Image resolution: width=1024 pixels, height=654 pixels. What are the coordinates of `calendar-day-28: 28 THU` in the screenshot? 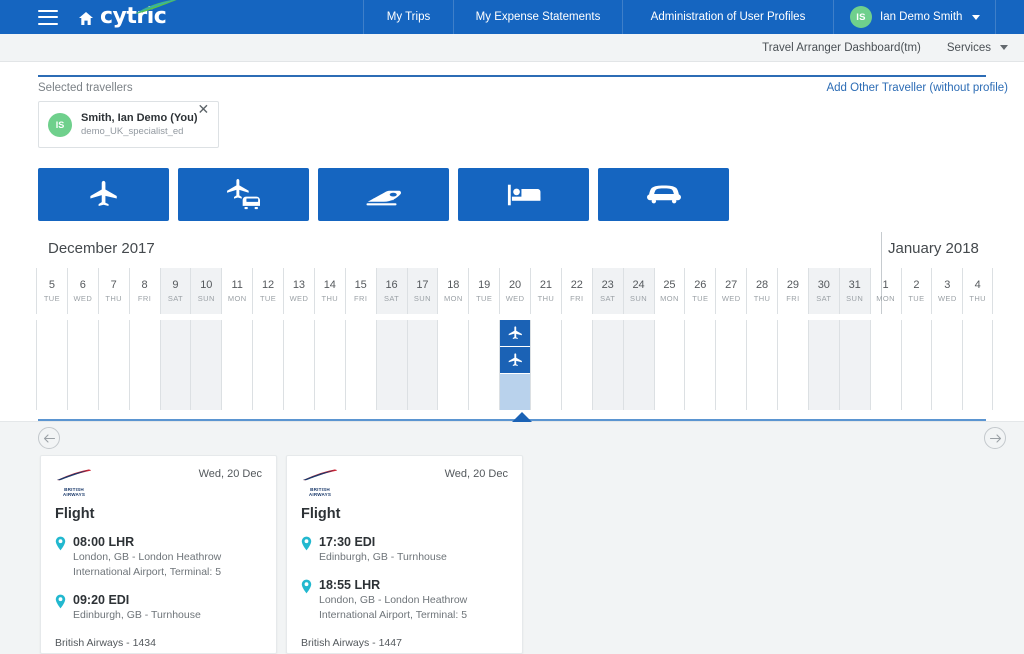 It's located at (761, 291).